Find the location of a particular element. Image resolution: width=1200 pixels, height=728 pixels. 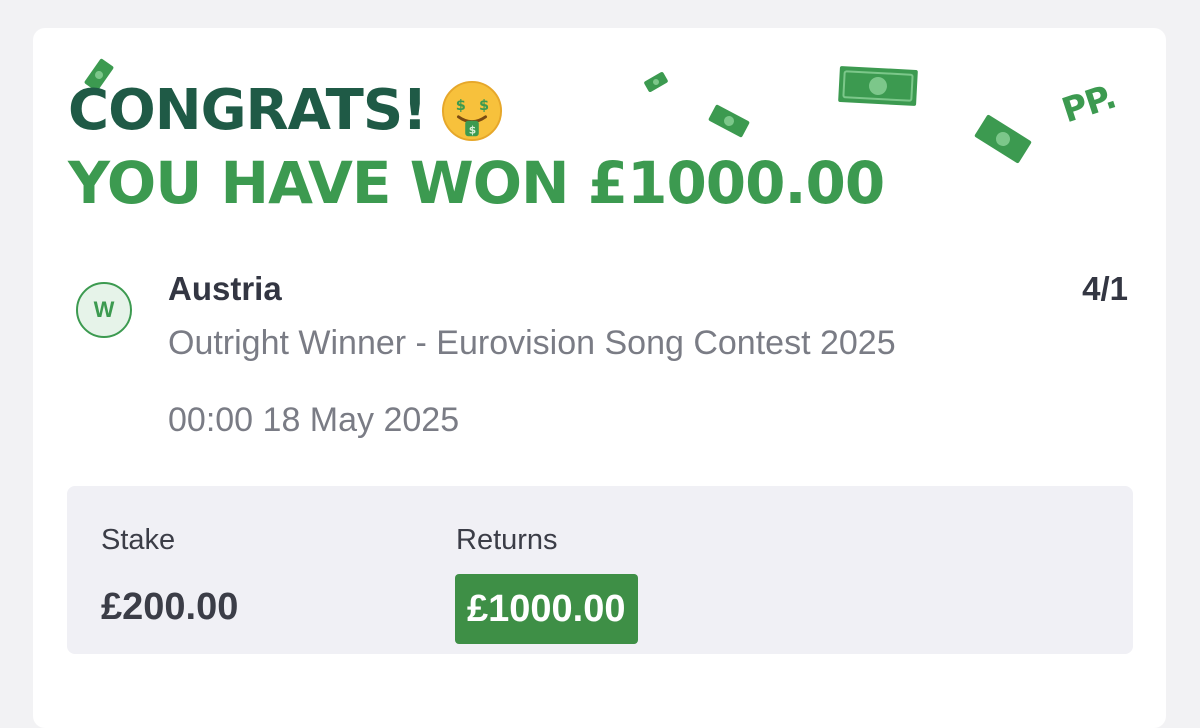

odds-value: 4/1 is located at coordinates (1105, 288).